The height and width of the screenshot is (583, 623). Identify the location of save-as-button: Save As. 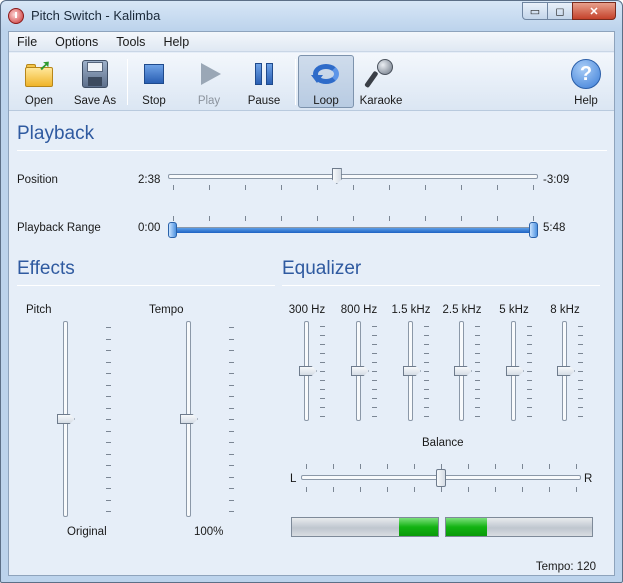
(95, 82).